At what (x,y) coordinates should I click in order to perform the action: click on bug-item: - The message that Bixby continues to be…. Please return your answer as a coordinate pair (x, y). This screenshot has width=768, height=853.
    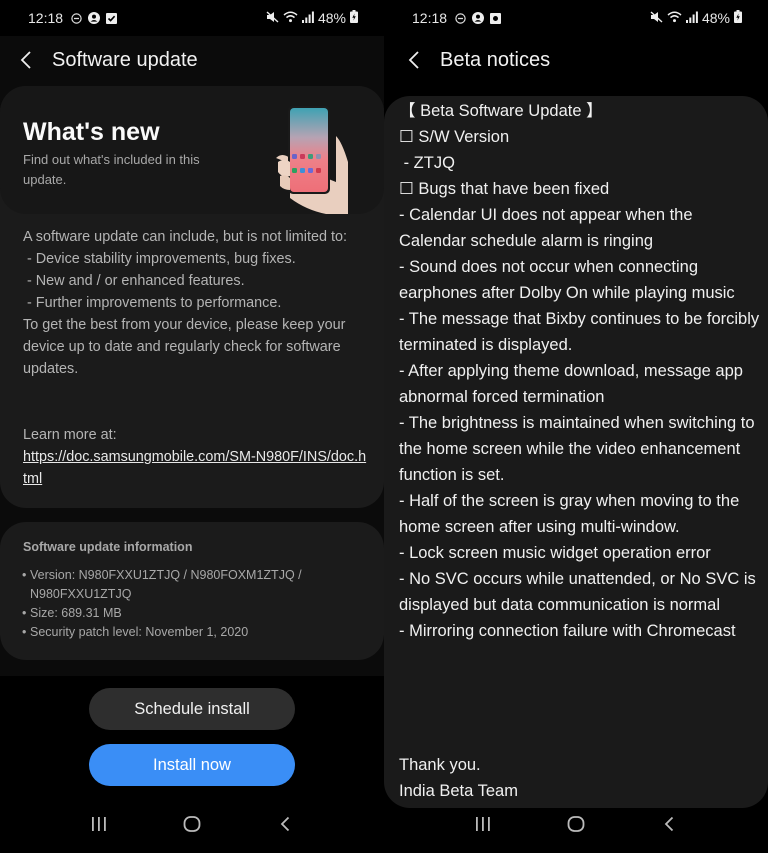
    Looking at the image, I should click on (579, 332).